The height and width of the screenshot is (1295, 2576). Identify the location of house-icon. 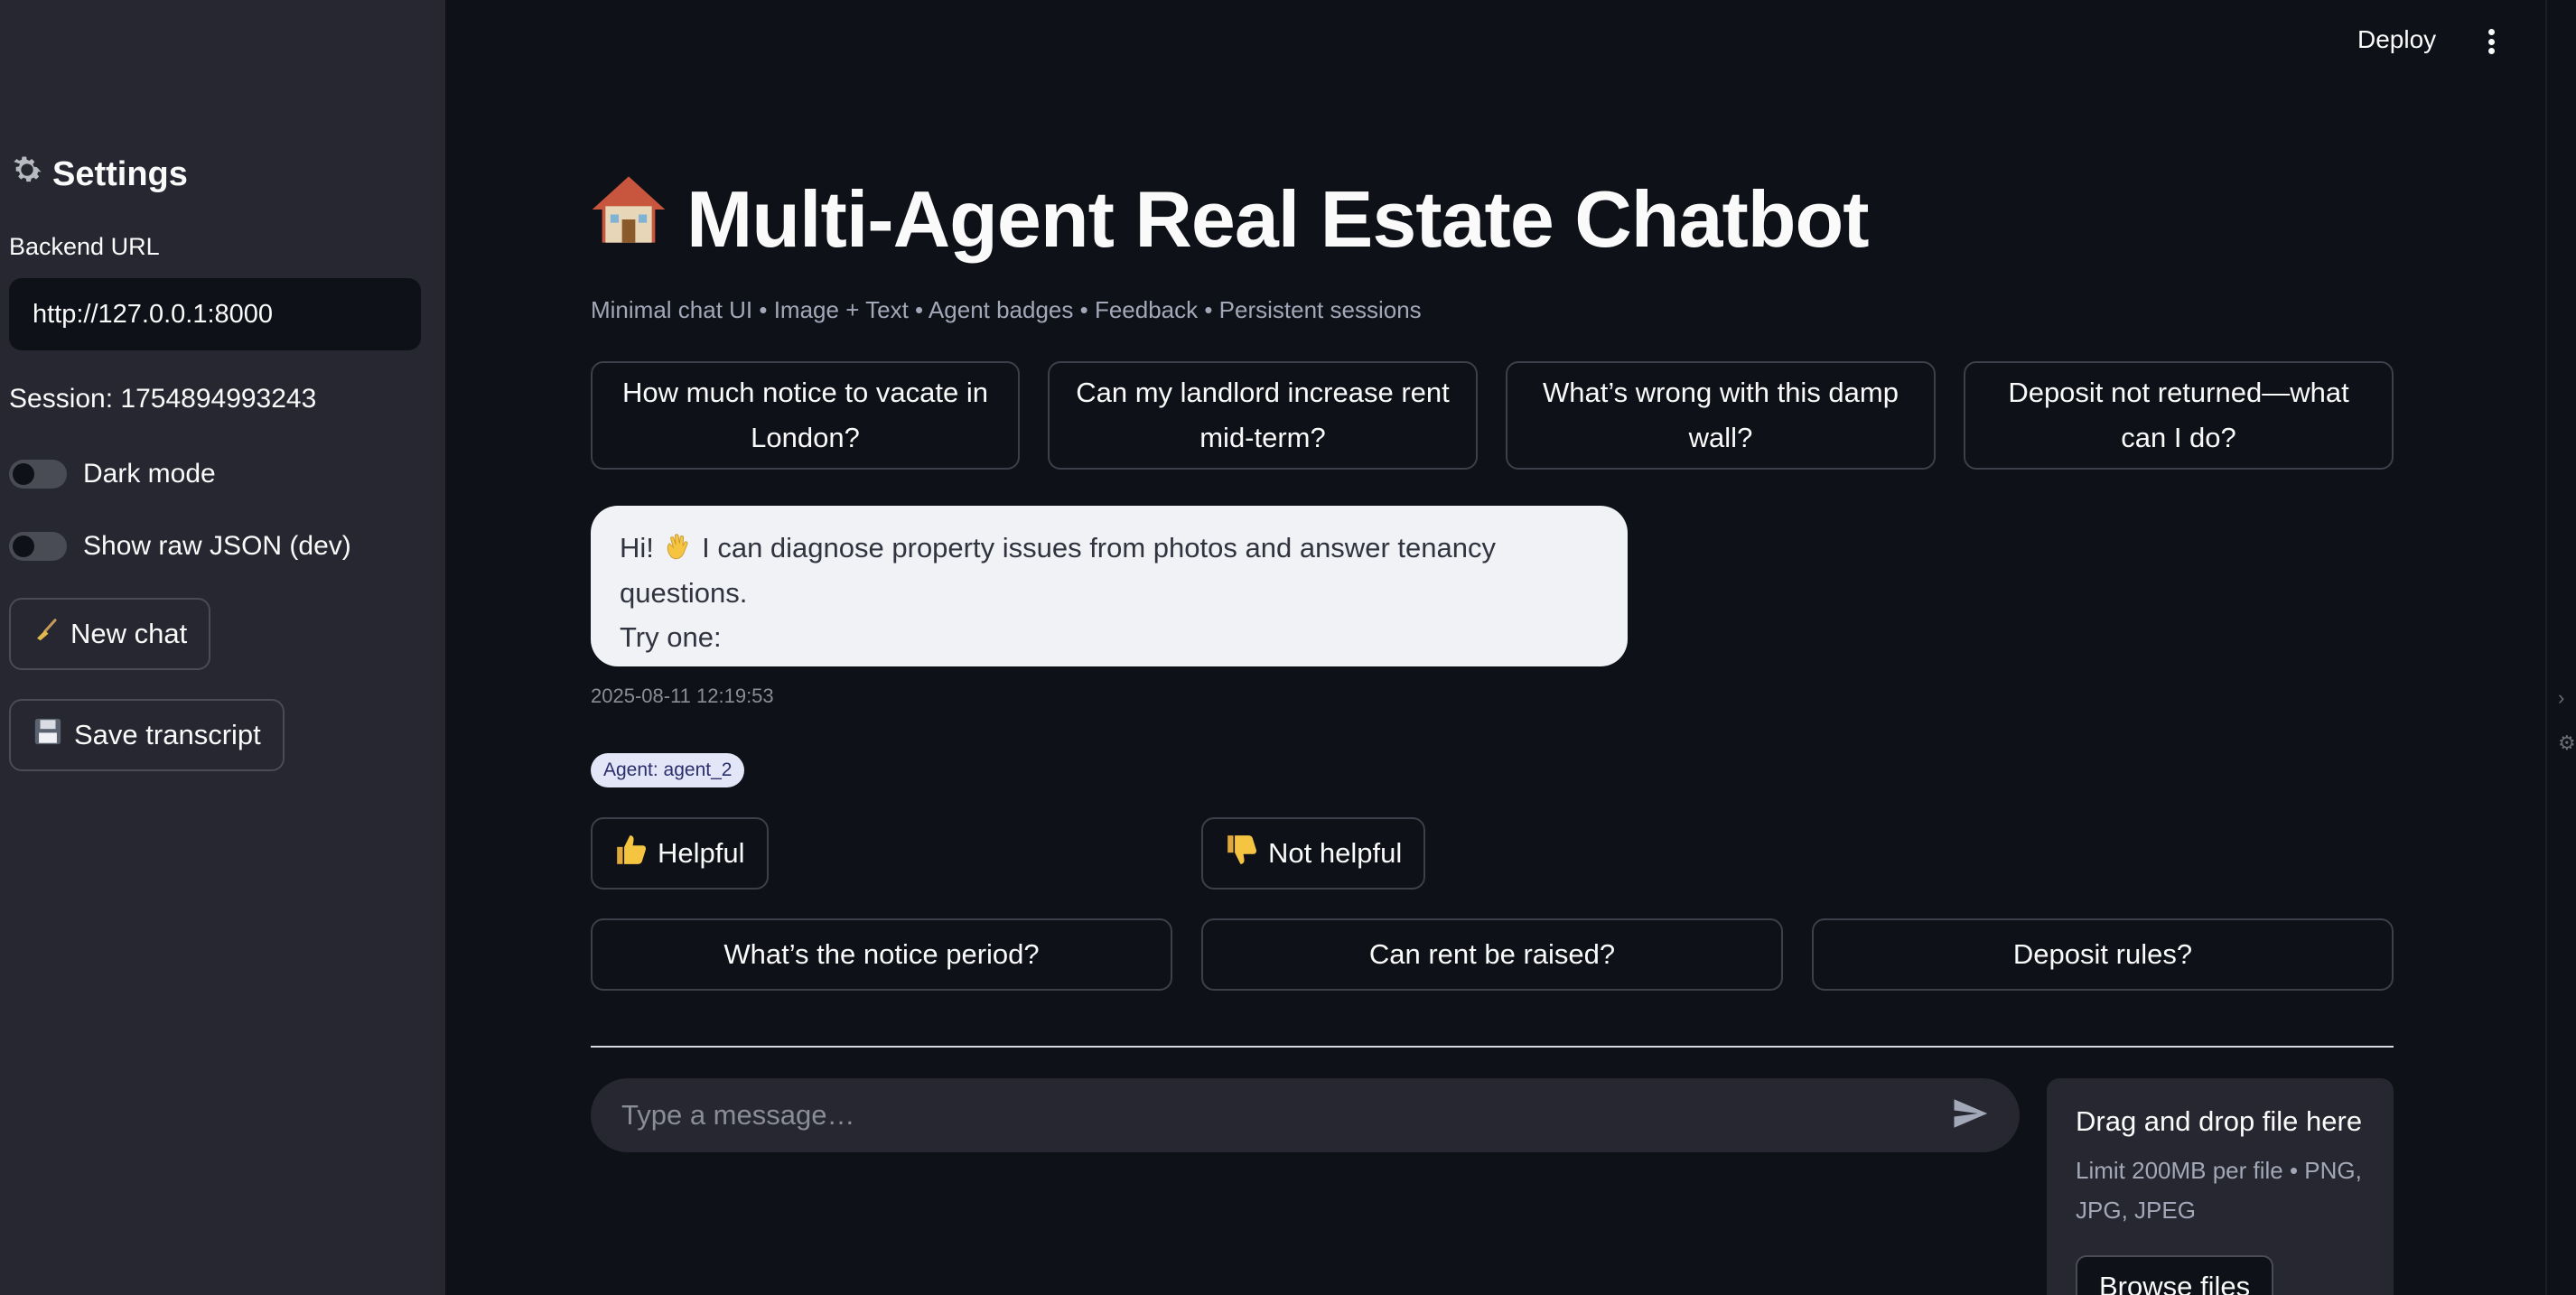
(628, 219).